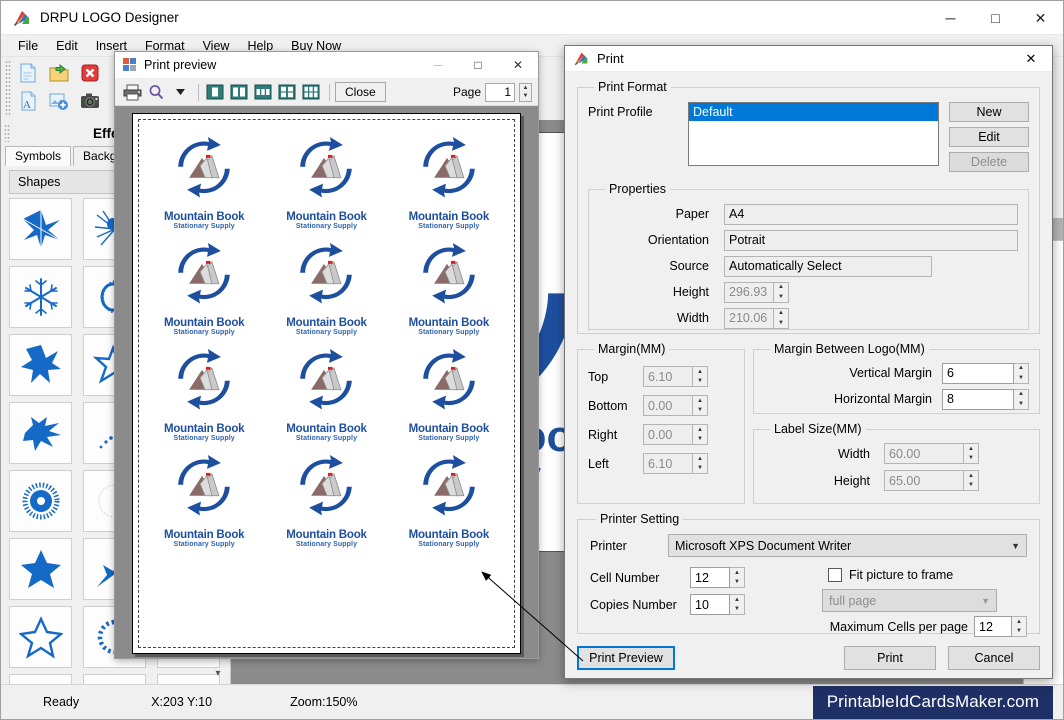 This screenshot has width=1064, height=720. I want to click on shape-snowflake, so click(40, 297).